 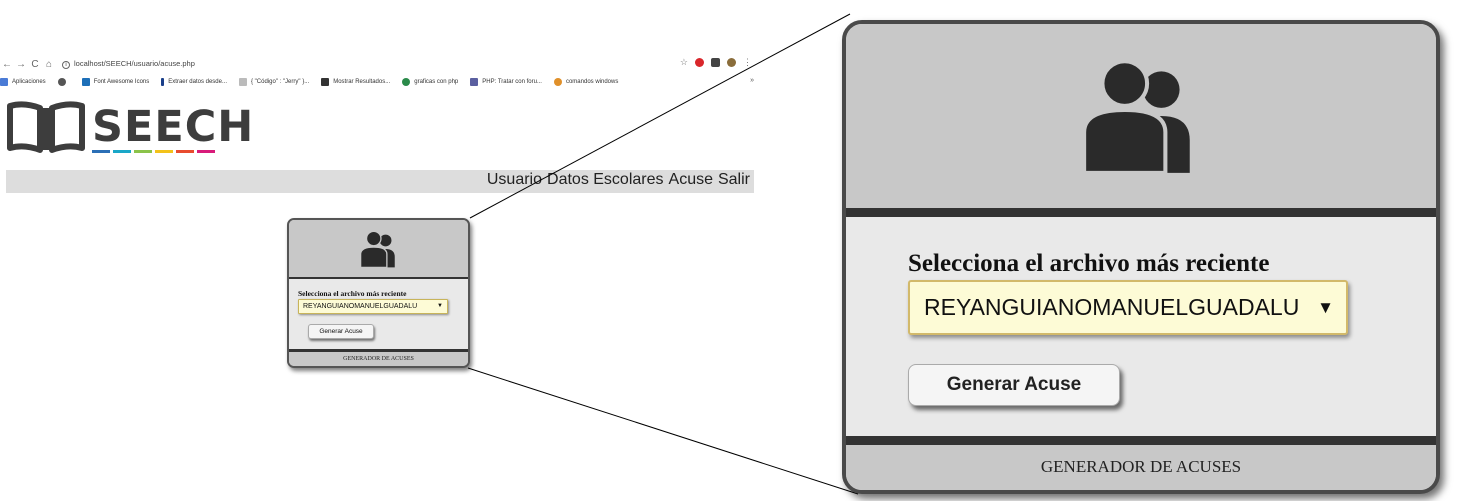 What do you see at coordinates (1325, 307) in the screenshot?
I see `dropdown-arrow-icon: ▼` at bounding box center [1325, 307].